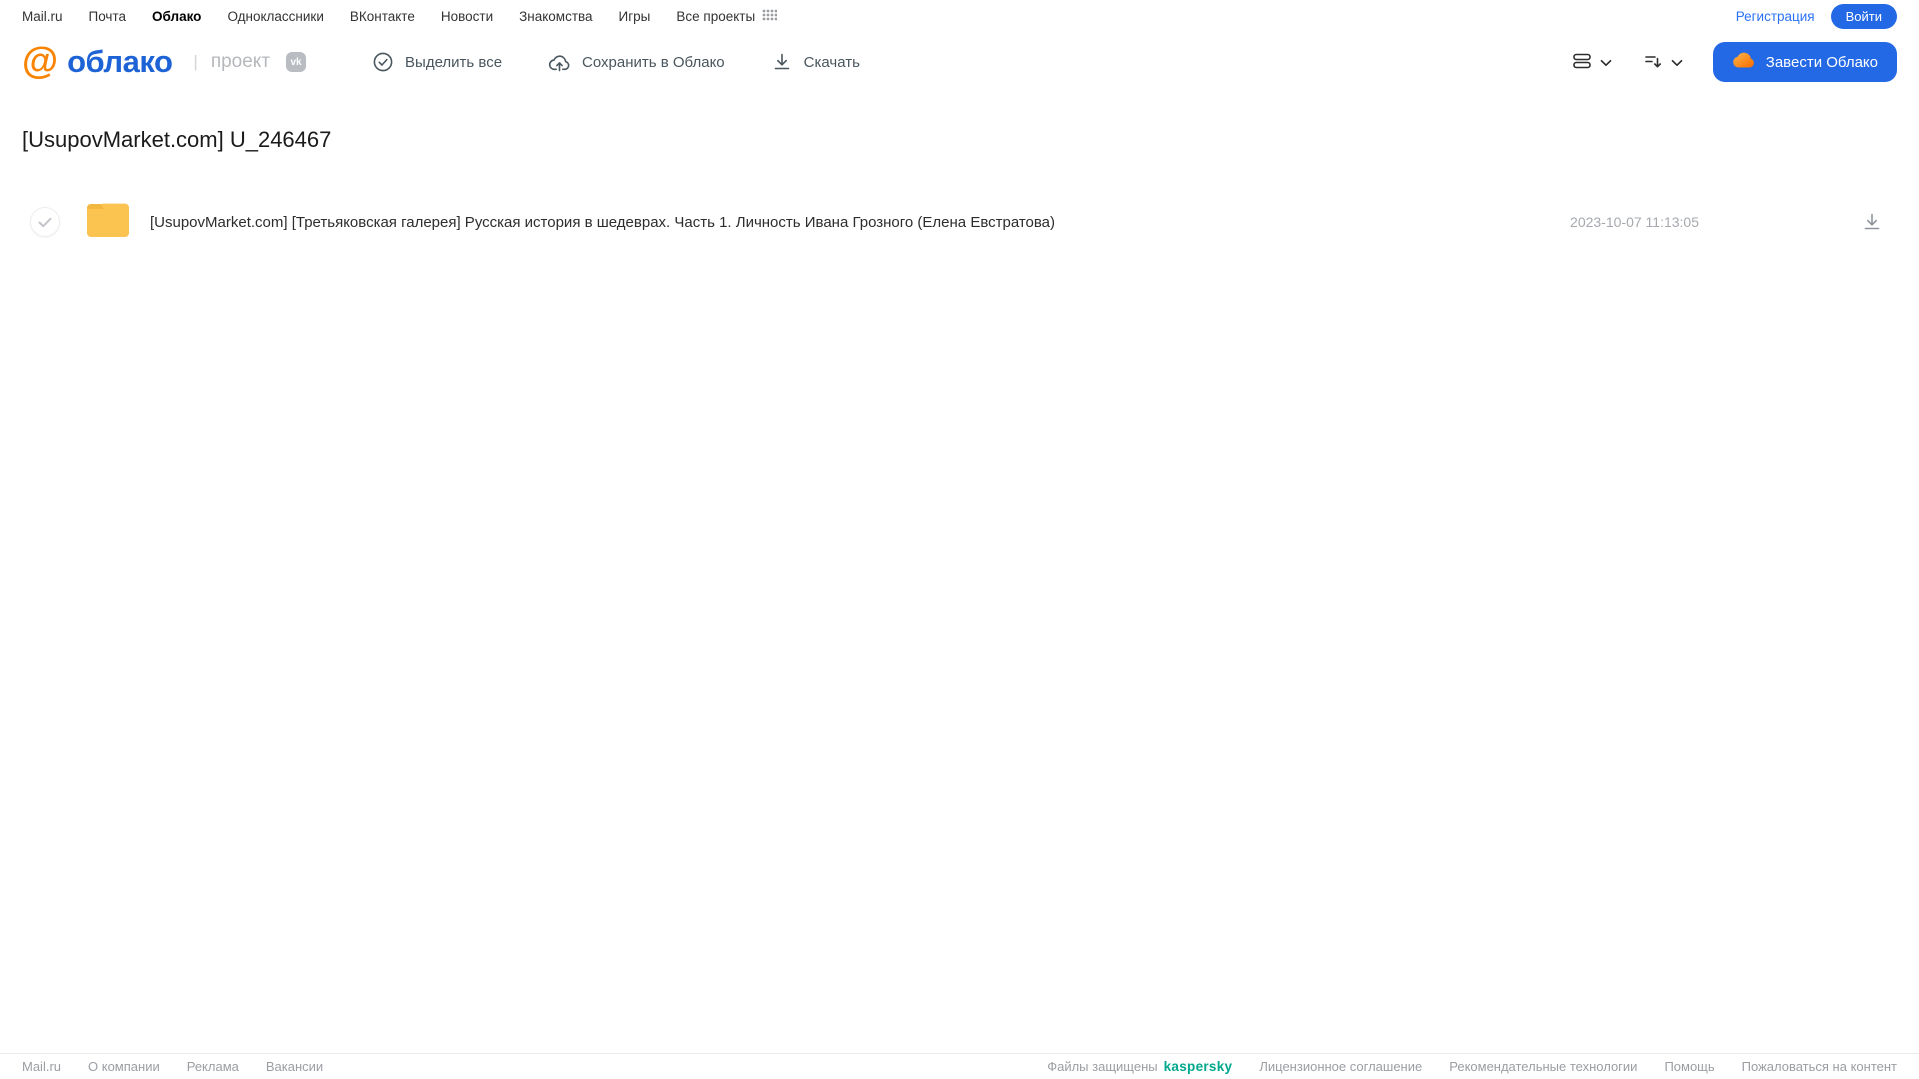 The image size is (1919, 1079). What do you see at coordinates (1198, 1066) in the screenshot?
I see `kaspersky-logo: kaspersky` at bounding box center [1198, 1066].